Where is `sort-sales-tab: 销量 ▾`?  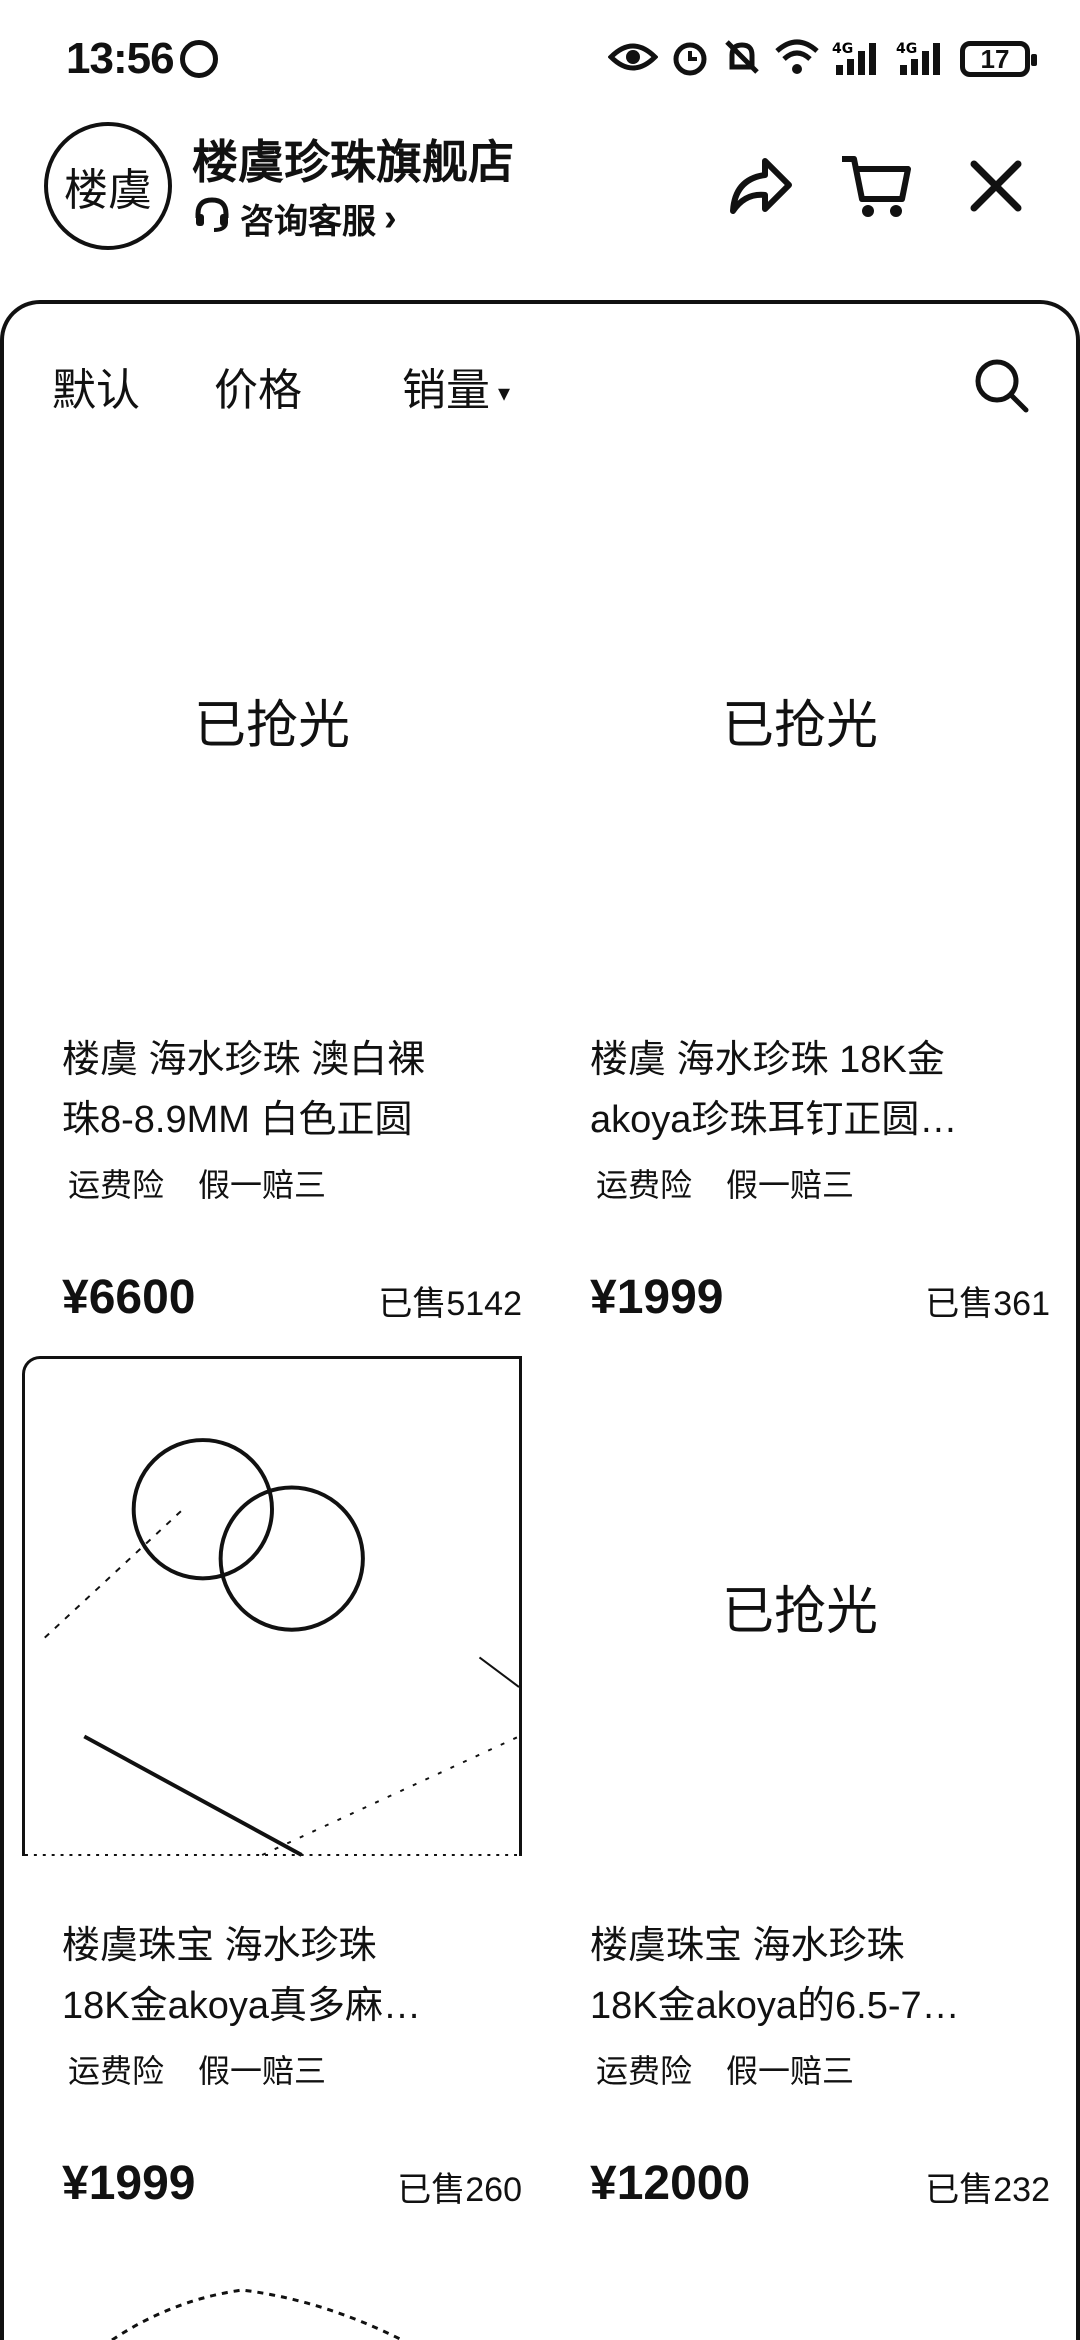
sort-sales-tab: 销量 ▾ is located at coordinates (456, 386).